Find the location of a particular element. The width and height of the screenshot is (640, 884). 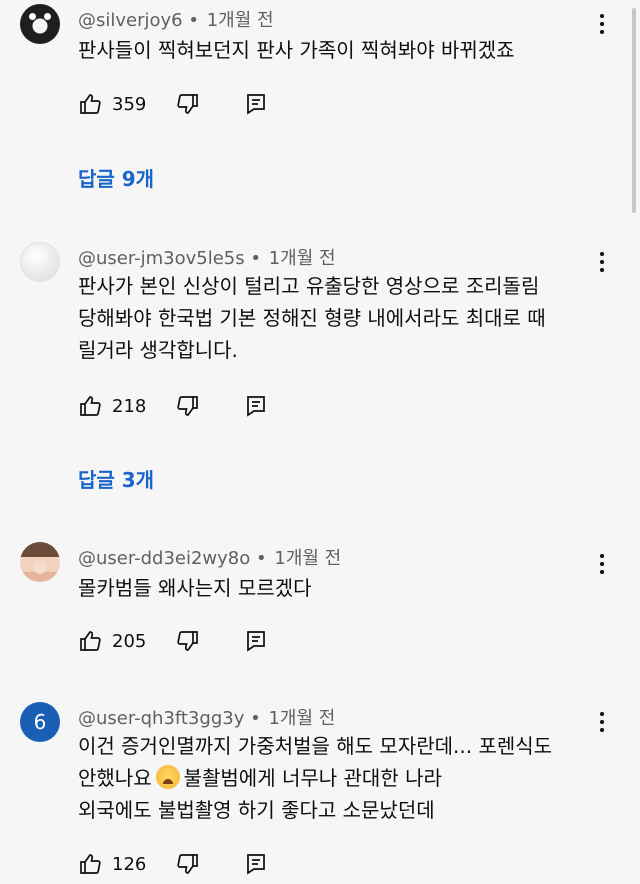

view-replies-button: 답글 3개 is located at coordinates (116, 478).